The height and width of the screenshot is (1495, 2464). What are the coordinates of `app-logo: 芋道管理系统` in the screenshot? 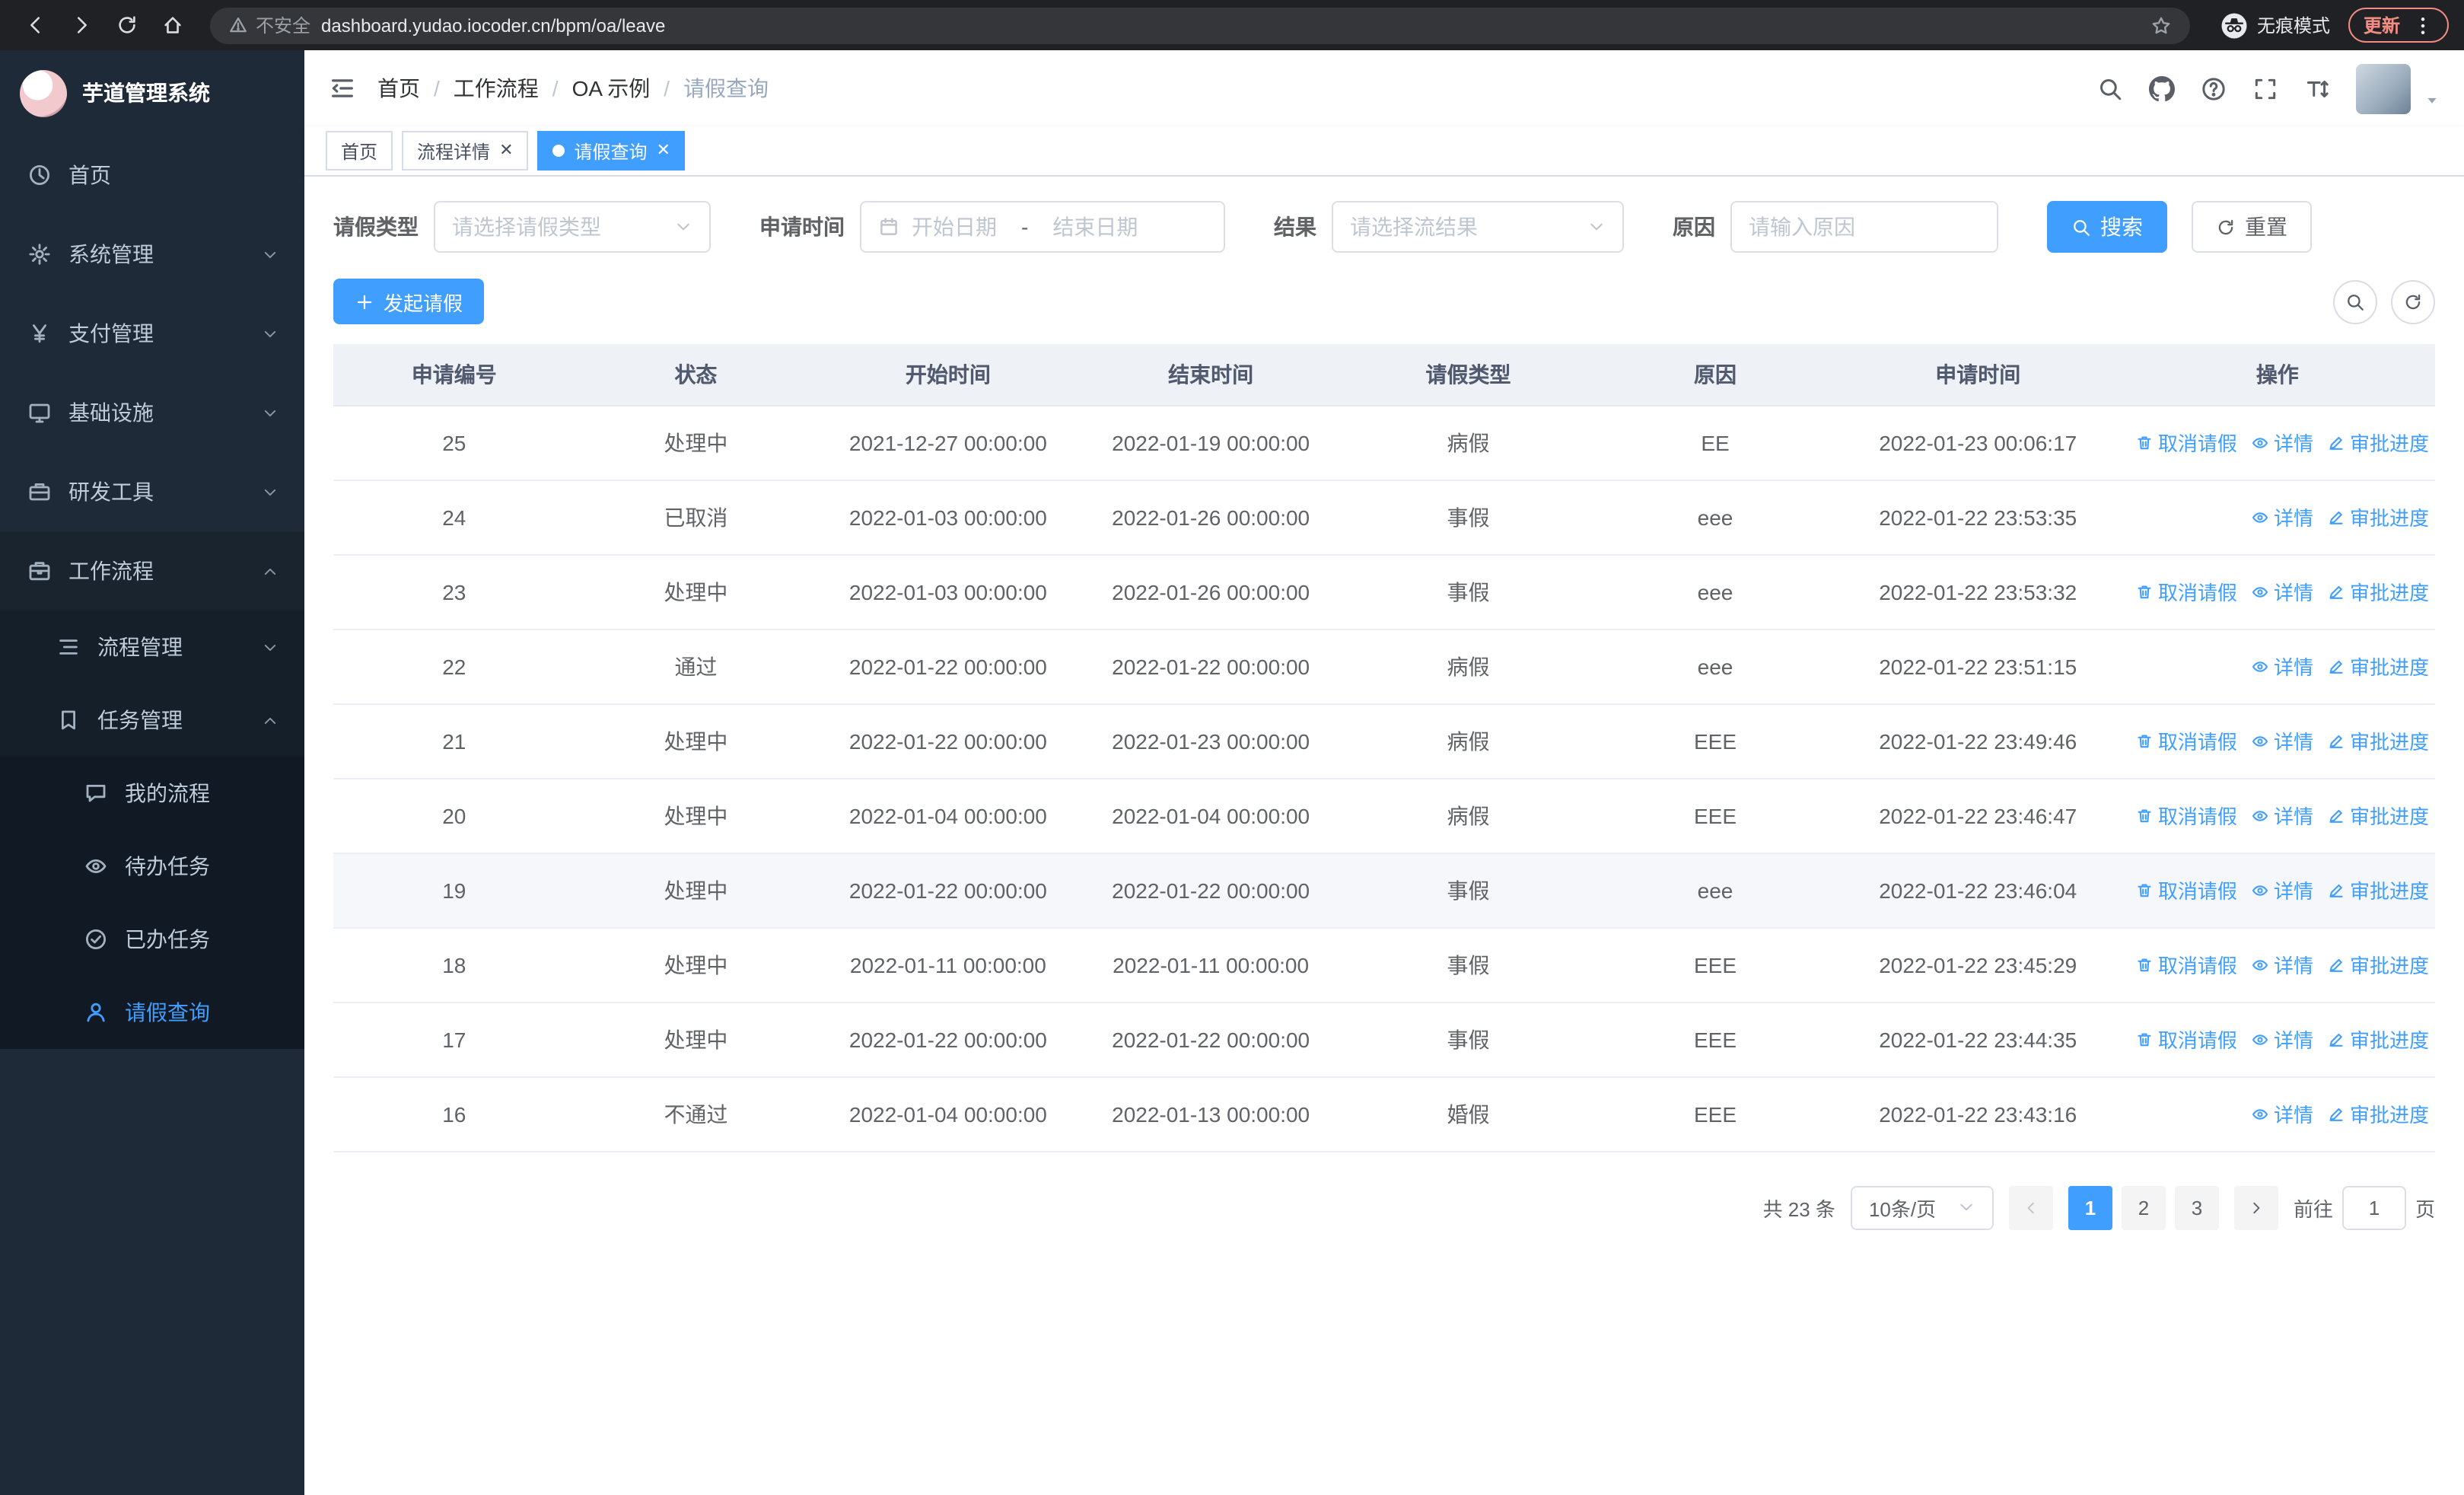 It's located at (152, 93).